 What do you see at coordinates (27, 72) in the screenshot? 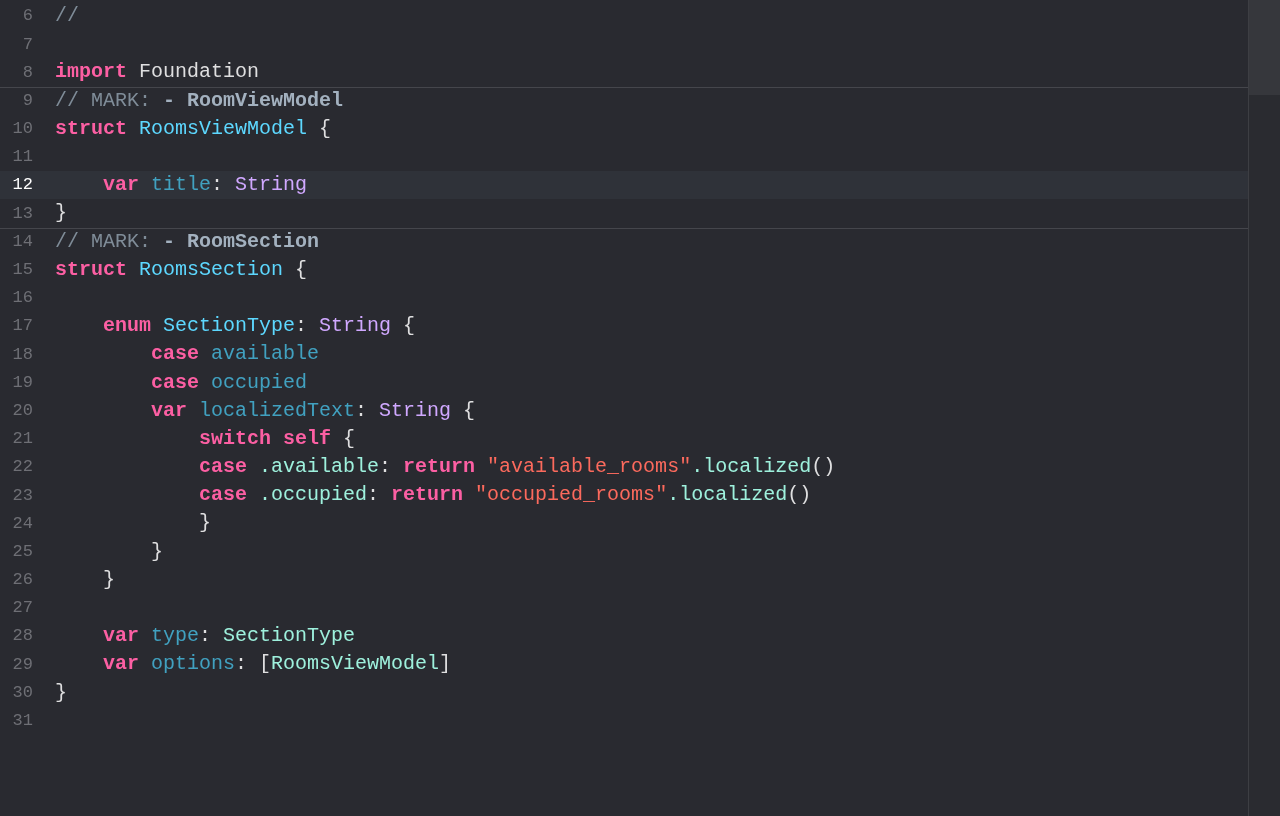
I see `line-number: 8` at bounding box center [27, 72].